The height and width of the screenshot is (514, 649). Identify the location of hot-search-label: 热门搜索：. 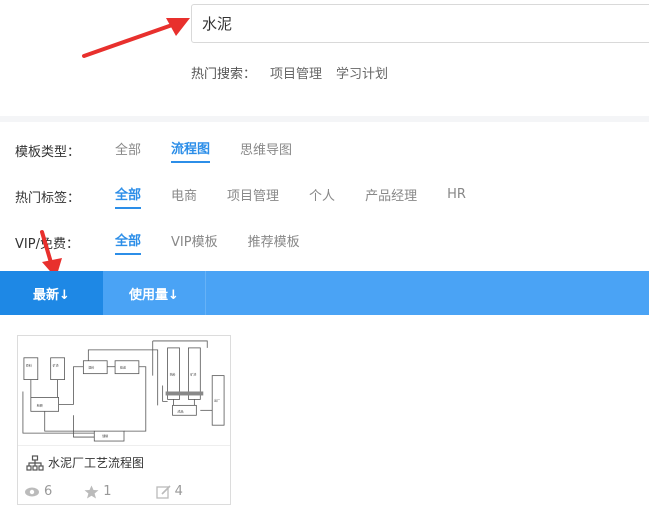
(224, 74).